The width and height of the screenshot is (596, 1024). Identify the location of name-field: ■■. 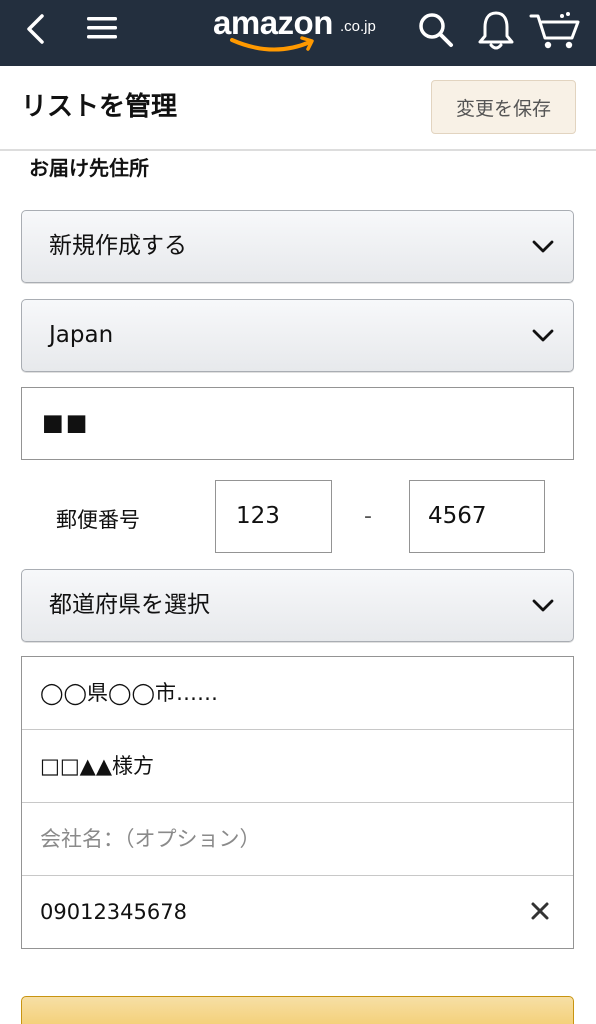
(297, 423).